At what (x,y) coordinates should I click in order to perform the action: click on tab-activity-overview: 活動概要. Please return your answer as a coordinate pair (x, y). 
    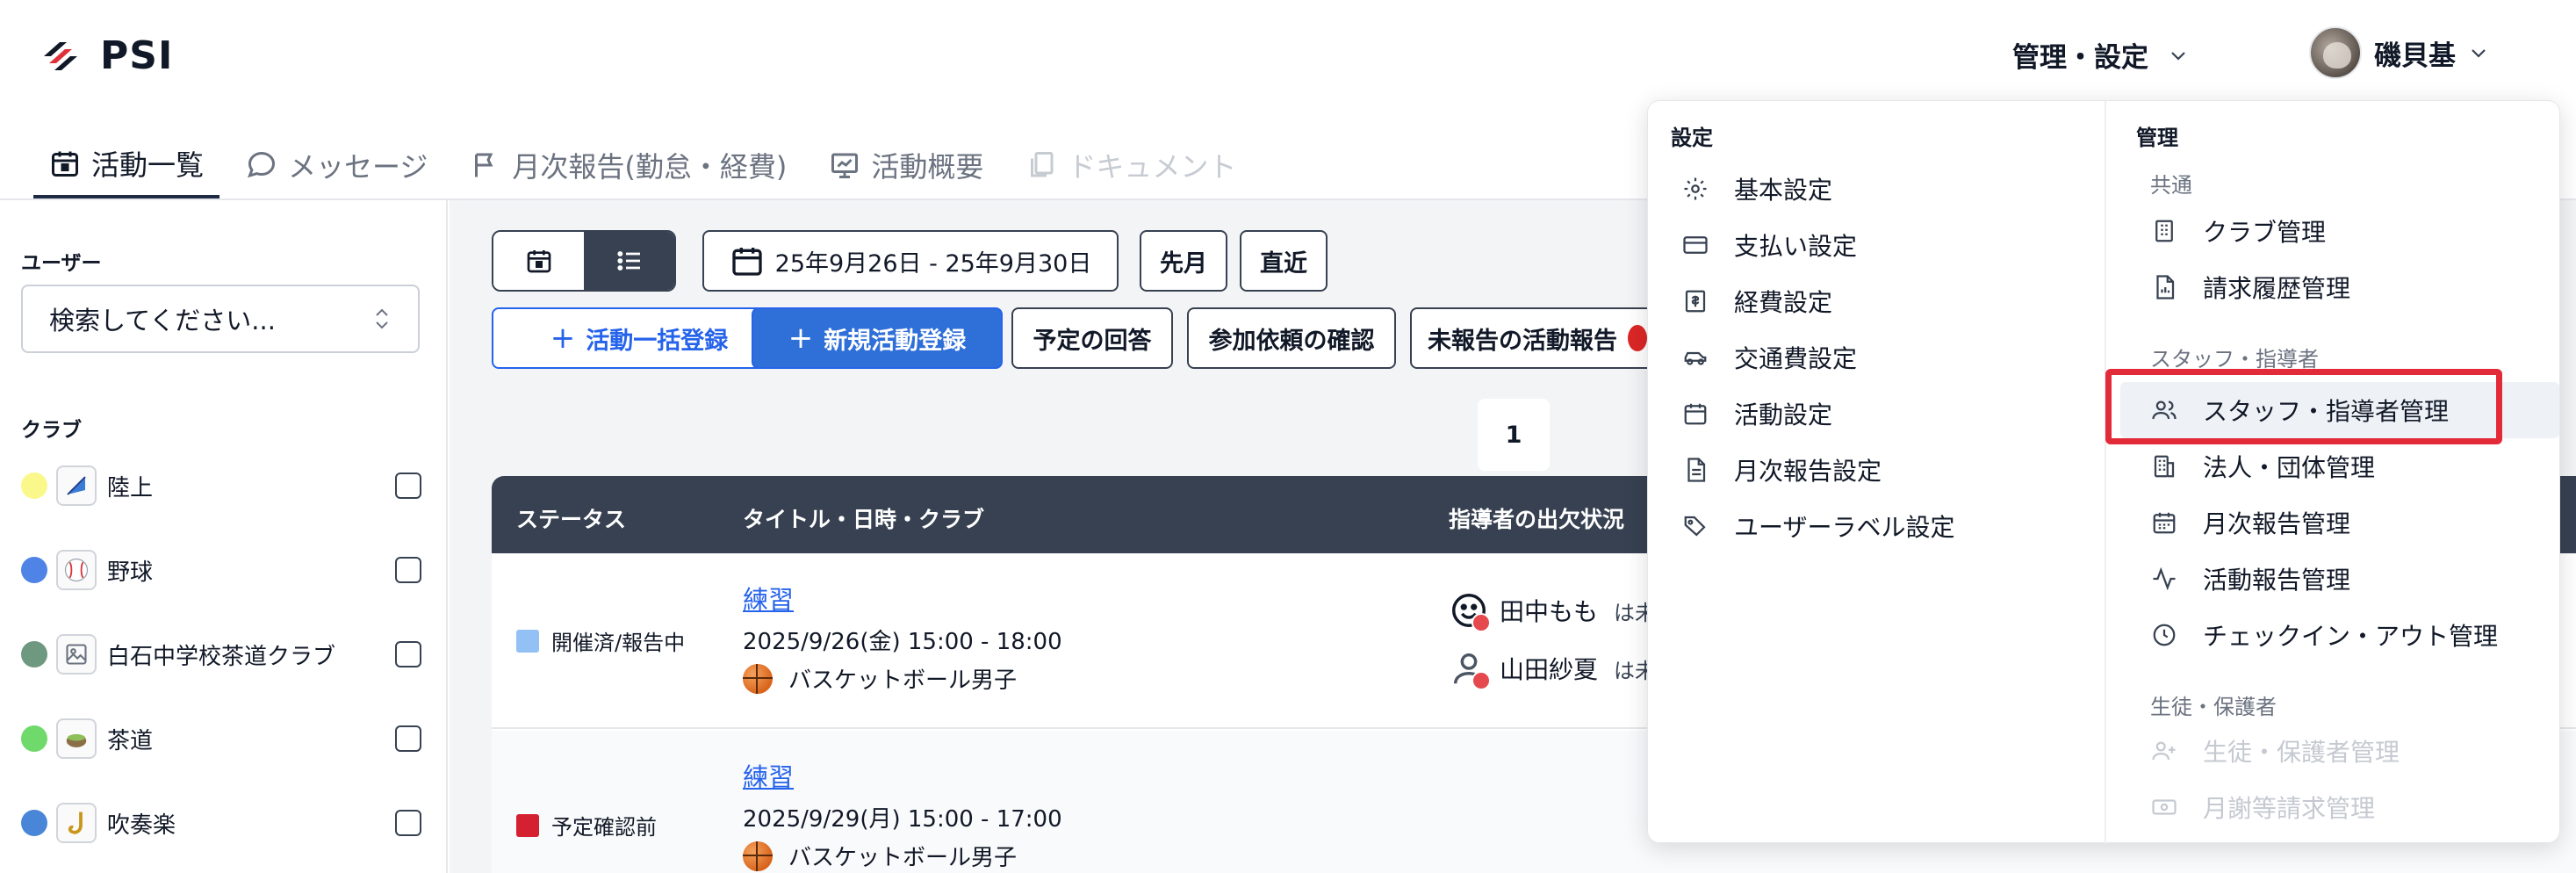
    Looking at the image, I should click on (906, 165).